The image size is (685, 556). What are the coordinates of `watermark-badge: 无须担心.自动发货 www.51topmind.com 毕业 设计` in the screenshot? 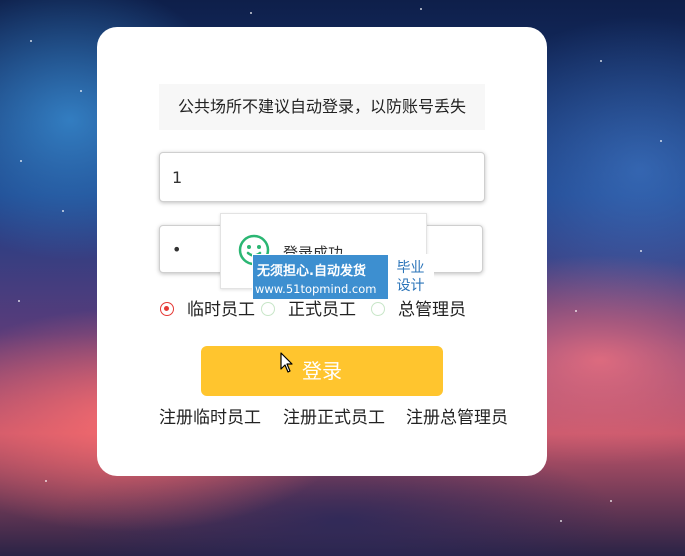 It's located at (343, 277).